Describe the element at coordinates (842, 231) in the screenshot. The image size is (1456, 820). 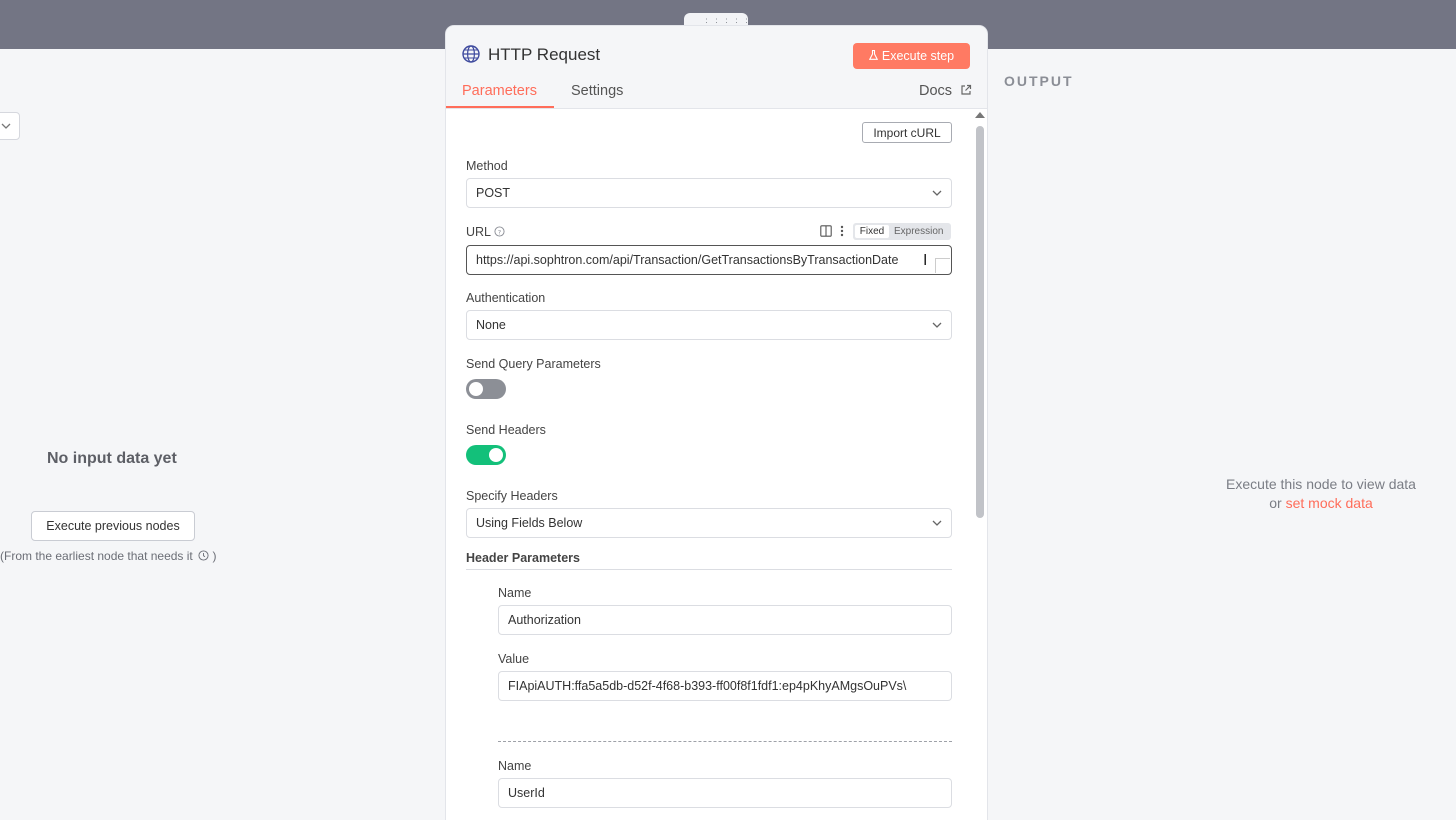
I see `more-options-icon` at that location.